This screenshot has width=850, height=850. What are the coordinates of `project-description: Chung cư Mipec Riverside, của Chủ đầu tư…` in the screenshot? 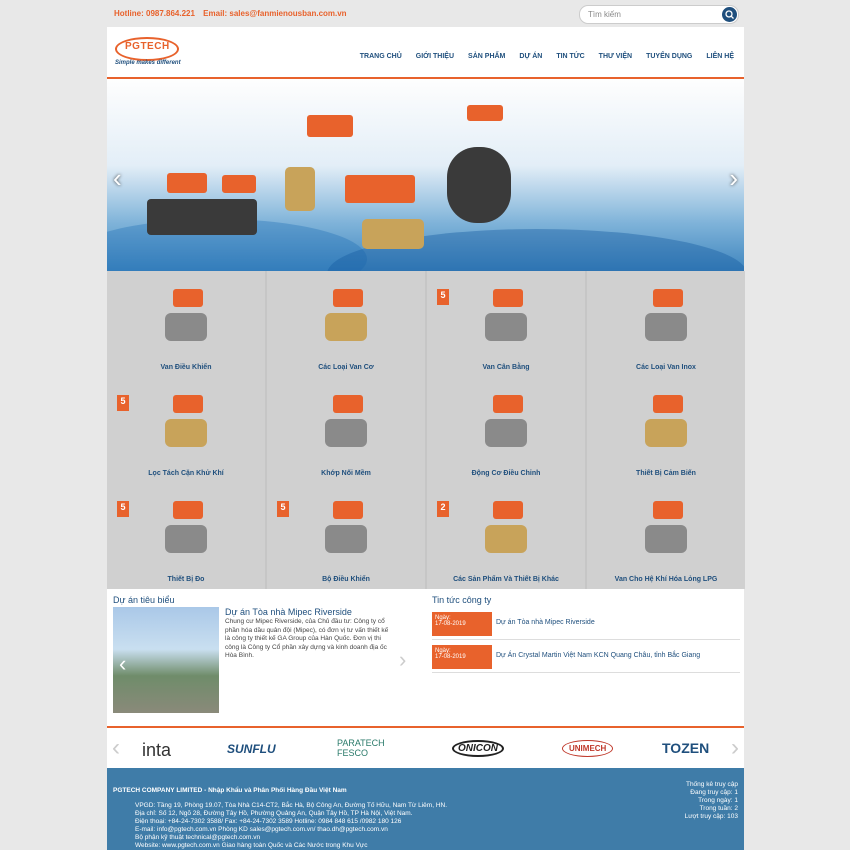 It's located at (307, 638).